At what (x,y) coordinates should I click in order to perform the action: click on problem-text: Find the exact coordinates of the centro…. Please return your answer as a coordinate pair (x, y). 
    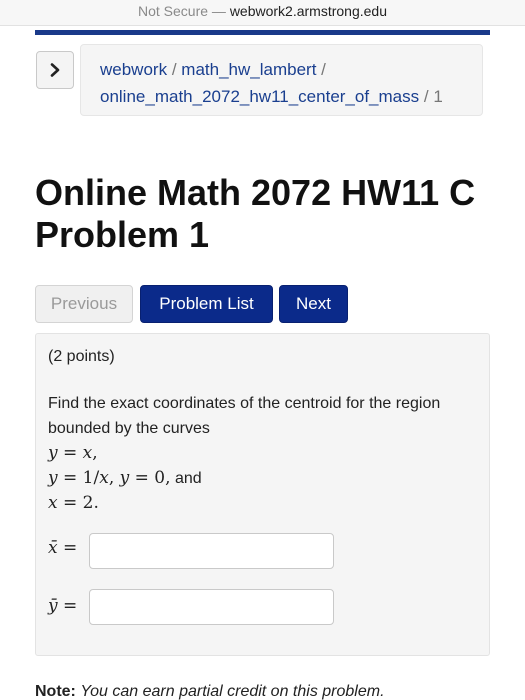
    Looking at the image, I should click on (244, 416).